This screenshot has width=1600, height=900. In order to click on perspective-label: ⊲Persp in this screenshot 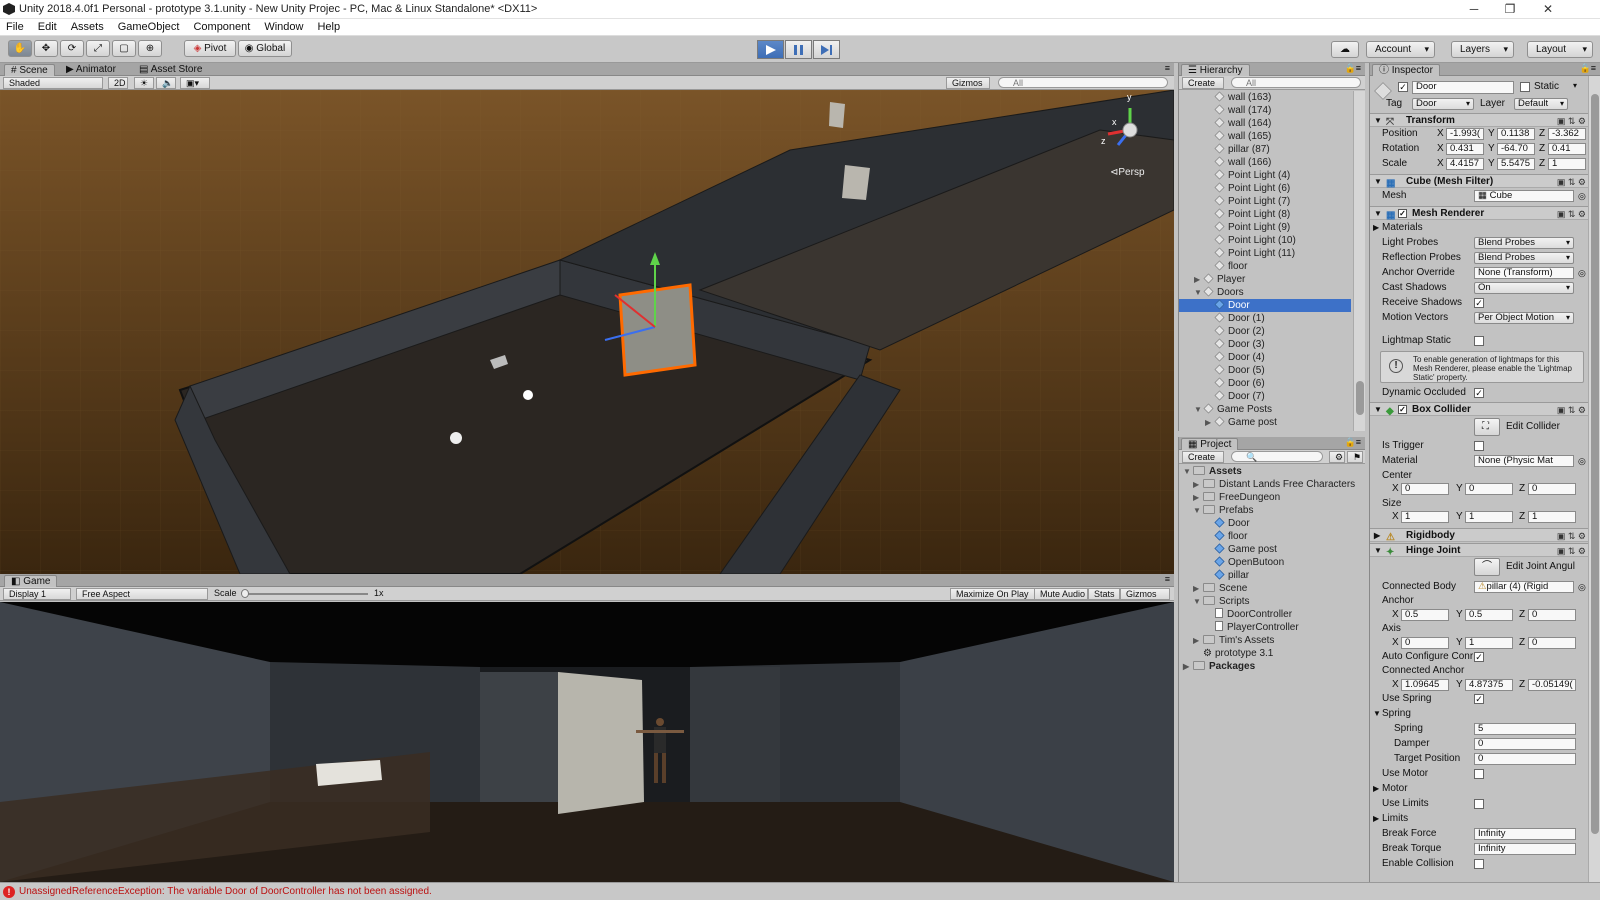, I will do `click(1127, 172)`.